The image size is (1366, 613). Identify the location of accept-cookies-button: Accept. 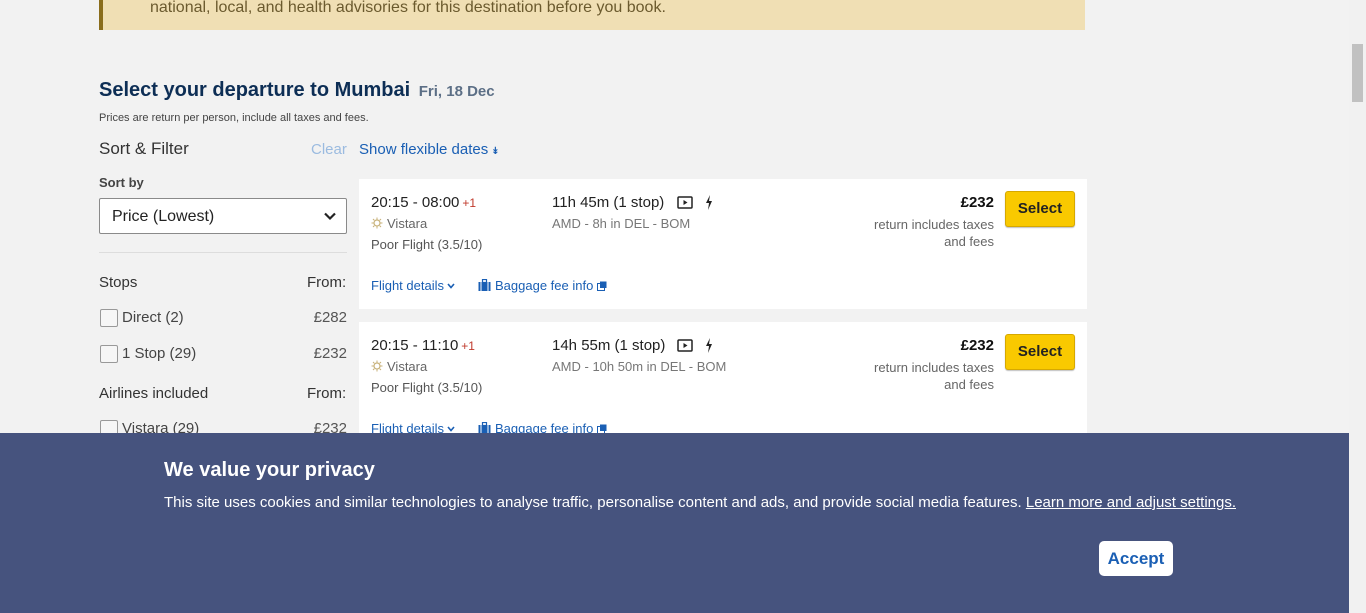
(1136, 558).